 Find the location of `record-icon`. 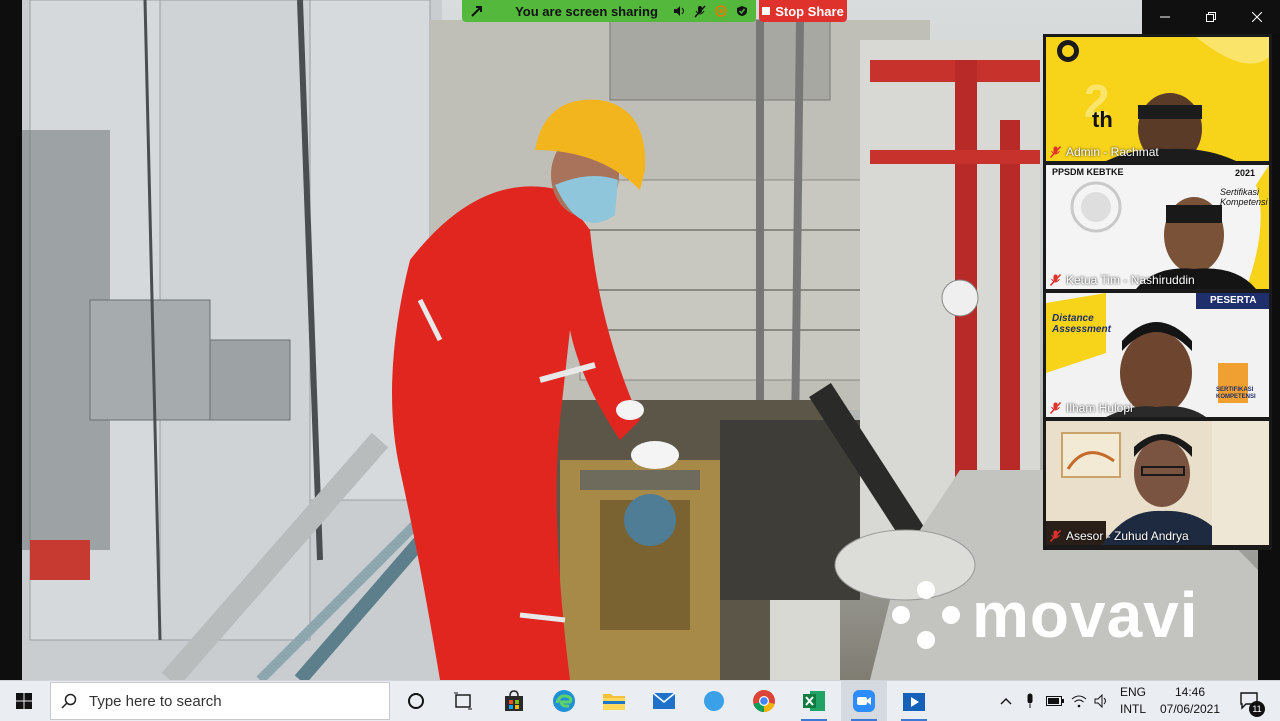

record-icon is located at coordinates (721, 11).